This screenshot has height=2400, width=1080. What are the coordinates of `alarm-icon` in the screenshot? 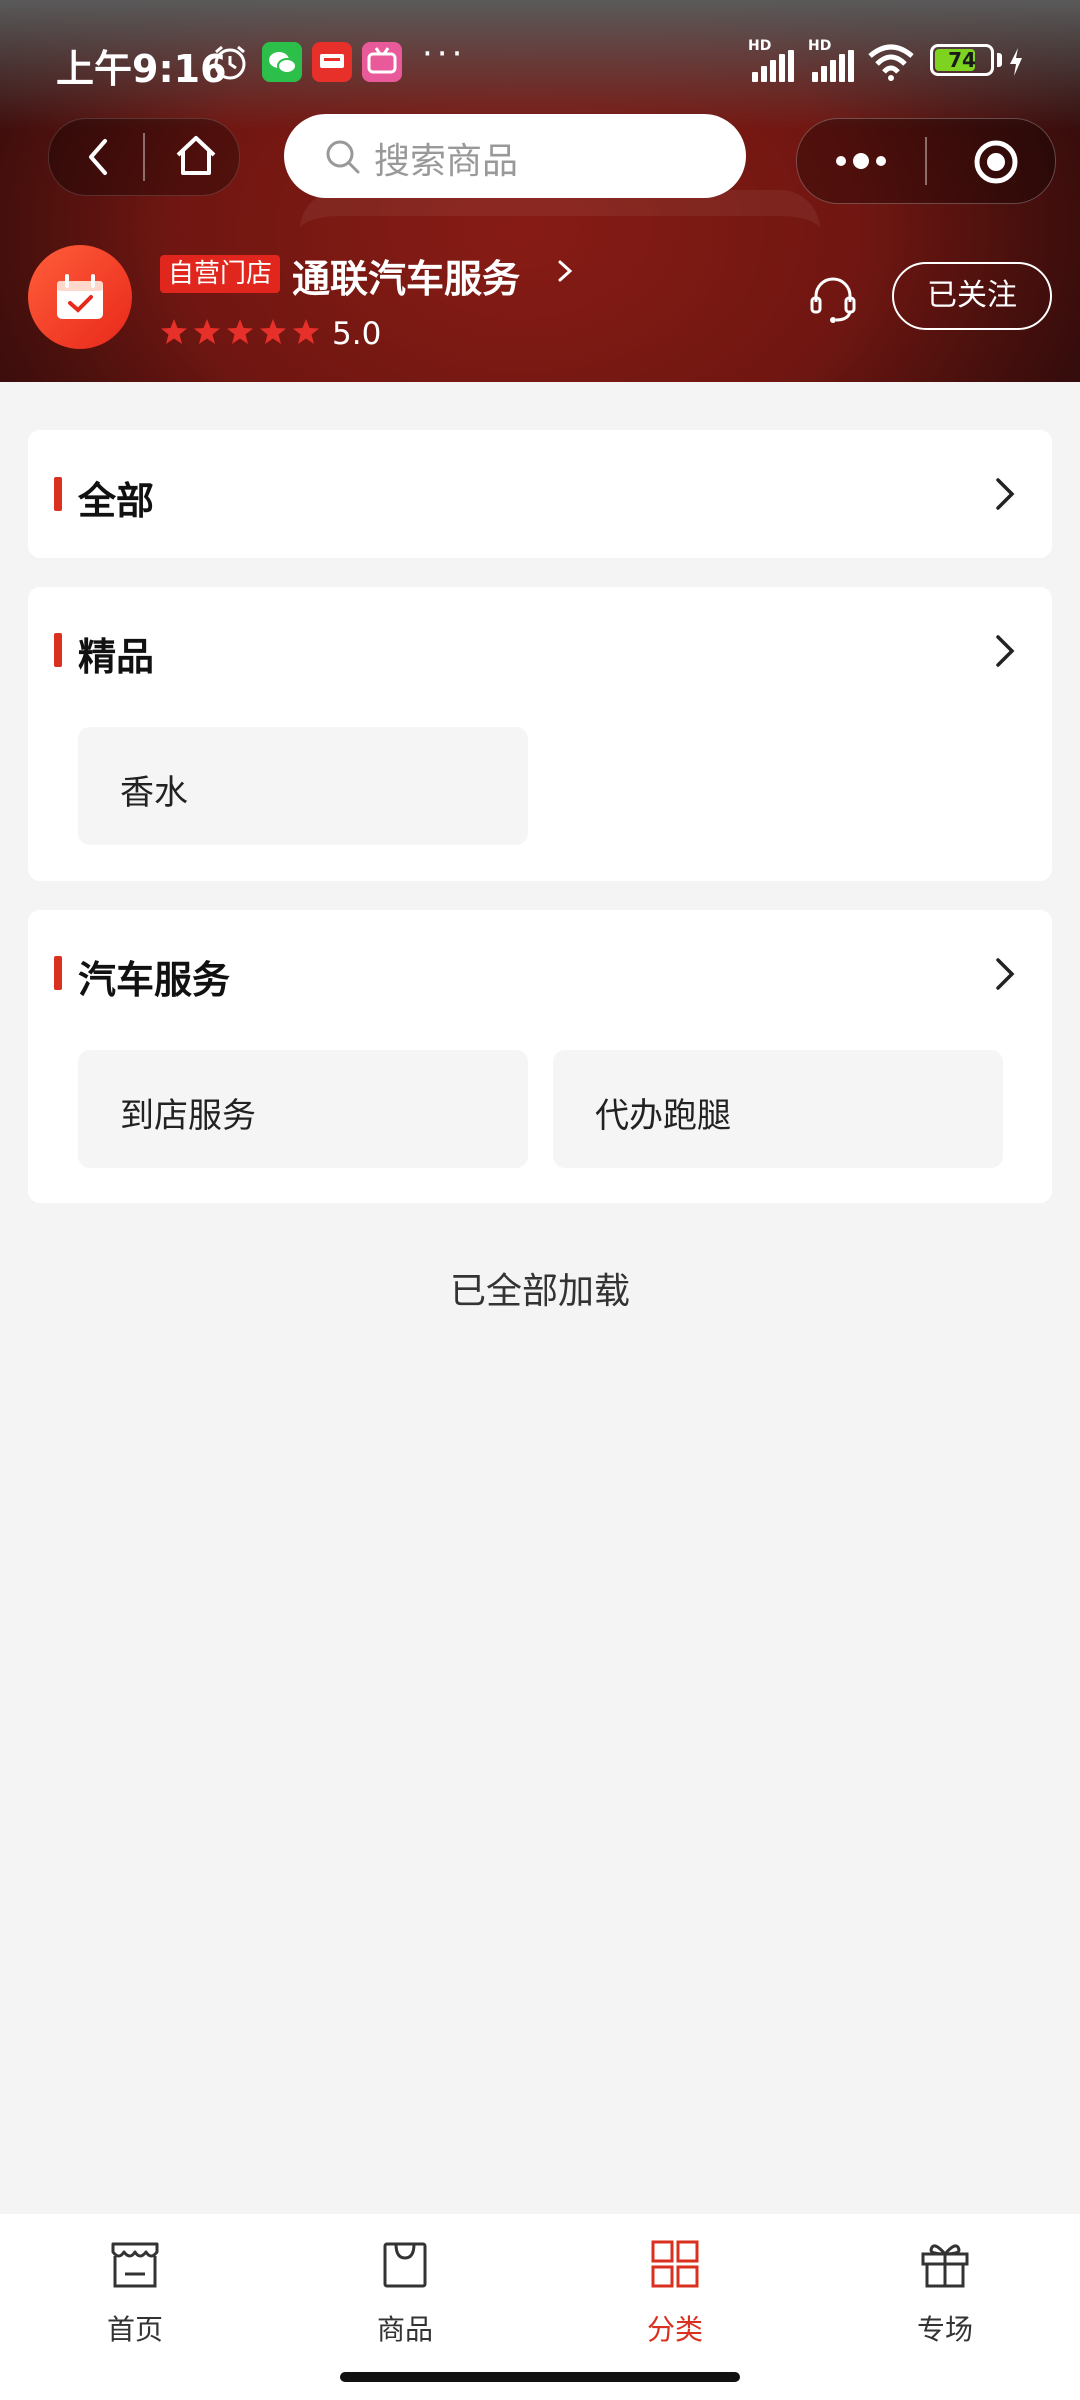 It's located at (230, 62).